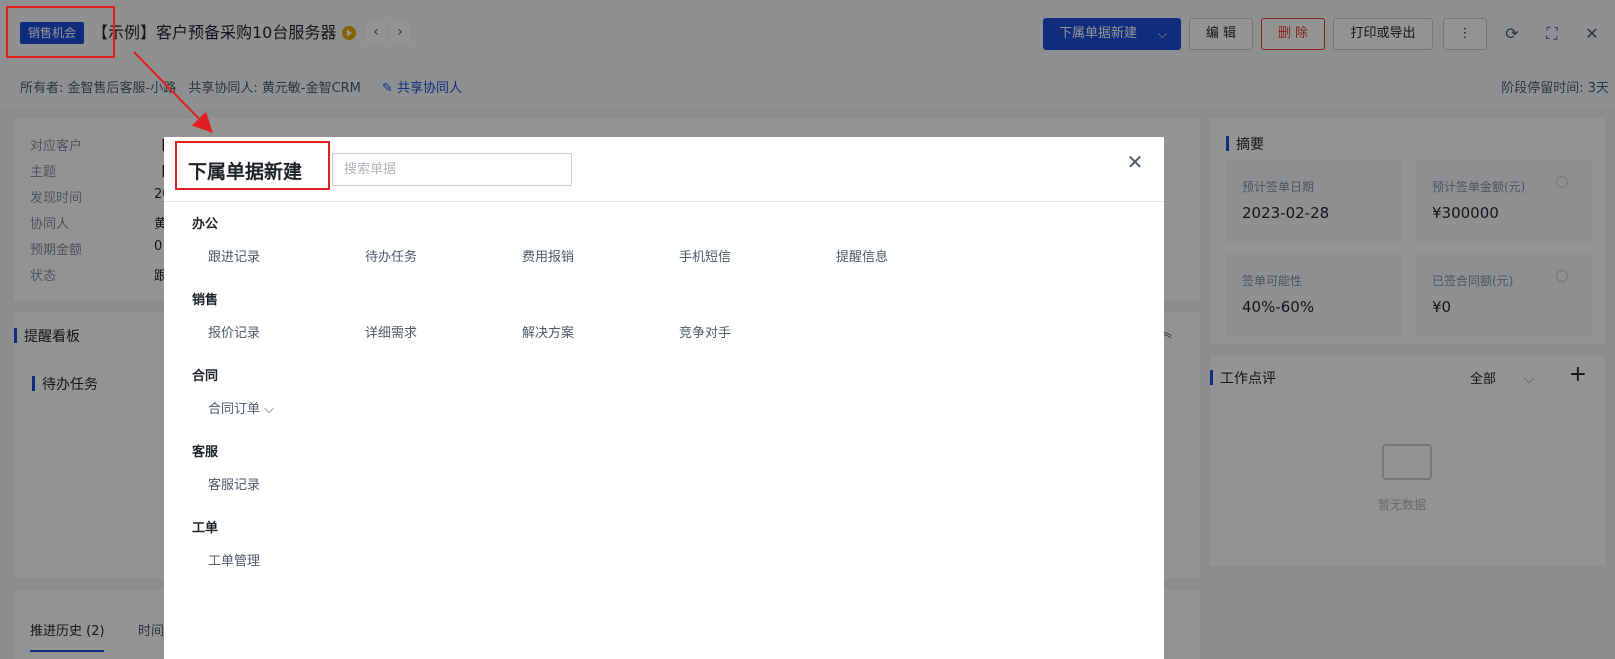 Image resolution: width=1615 pixels, height=659 pixels. Describe the element at coordinates (205, 528) in the screenshot. I see `group-title: 工单` at that location.